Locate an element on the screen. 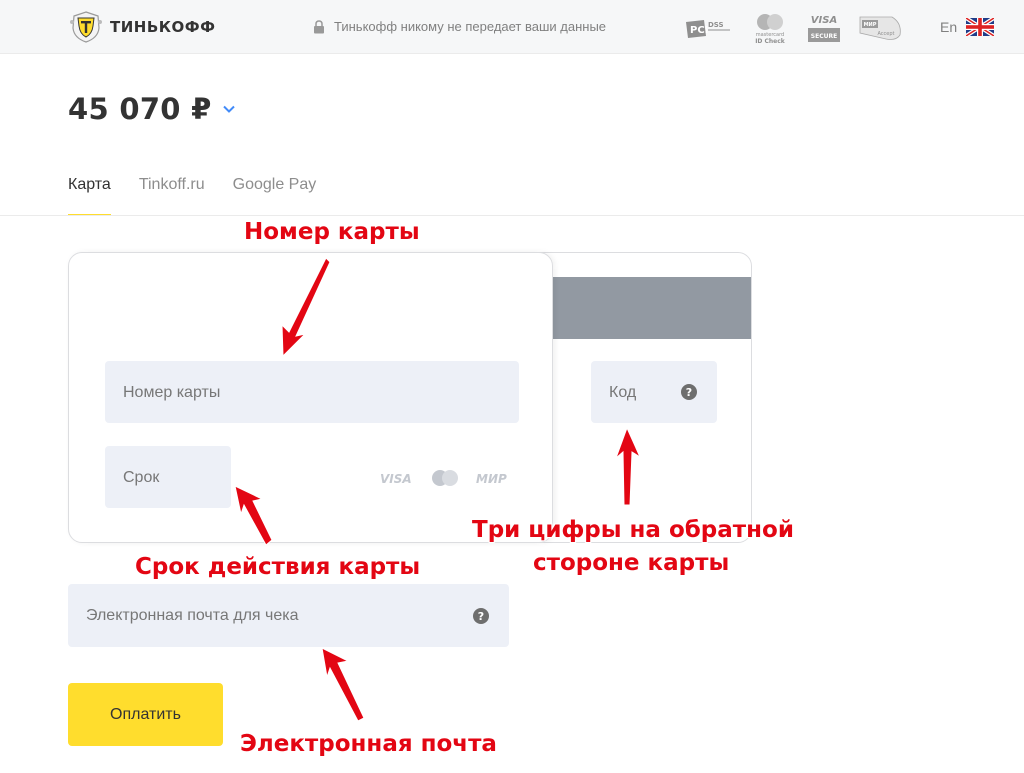  security-note: Тинькофф никому не передает ваши данные is located at coordinates (459, 26).